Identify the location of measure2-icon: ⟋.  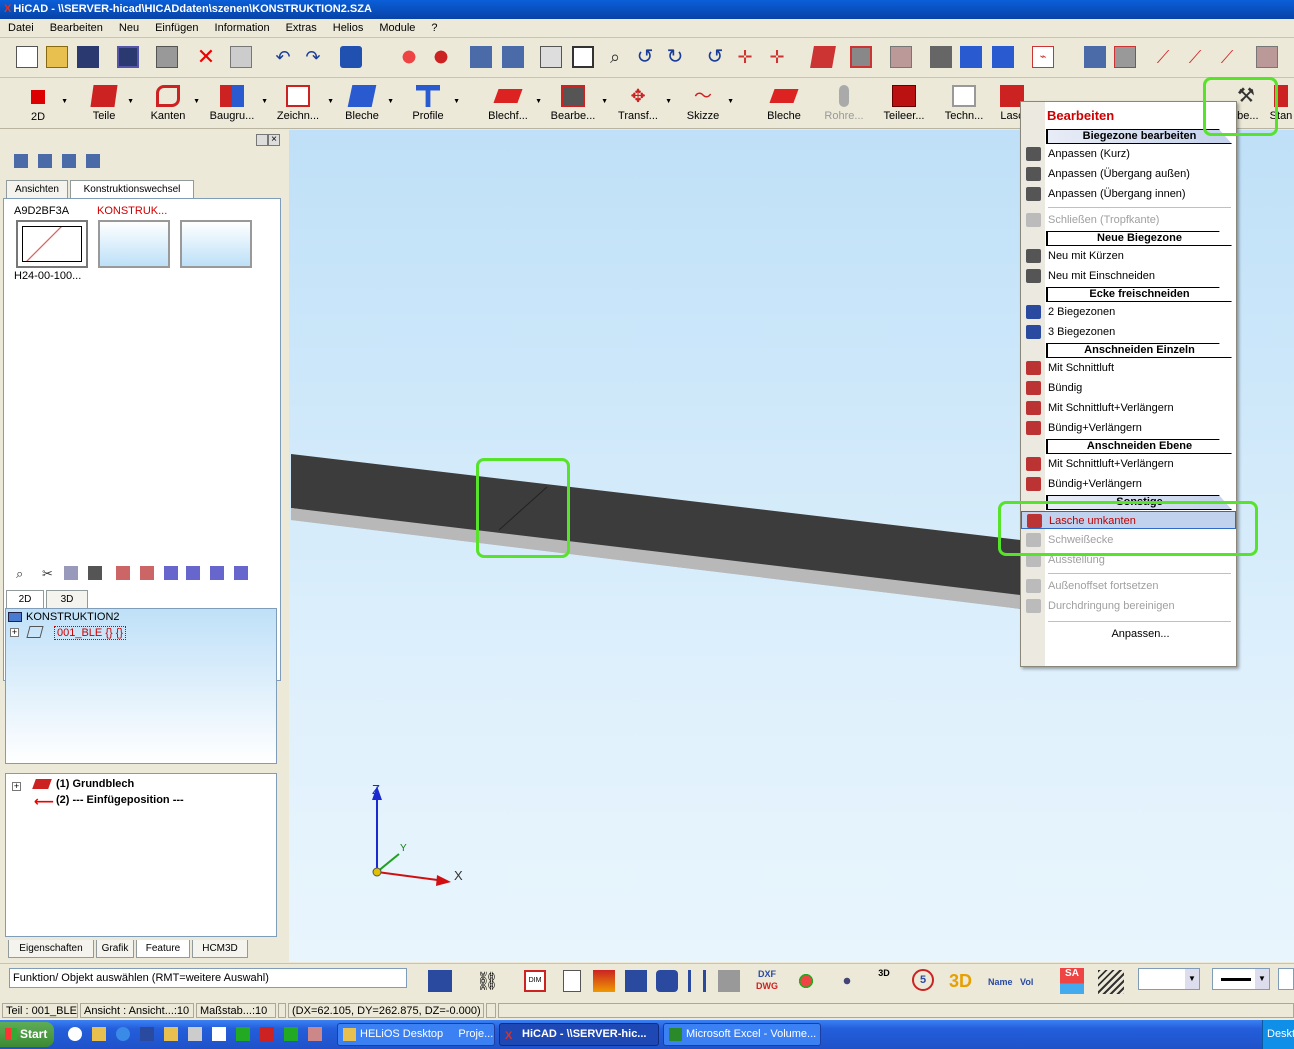
(1195, 57).